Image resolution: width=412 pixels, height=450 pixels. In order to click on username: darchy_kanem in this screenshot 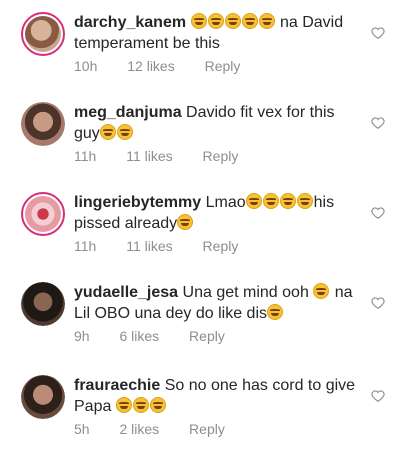, I will do `click(130, 22)`.